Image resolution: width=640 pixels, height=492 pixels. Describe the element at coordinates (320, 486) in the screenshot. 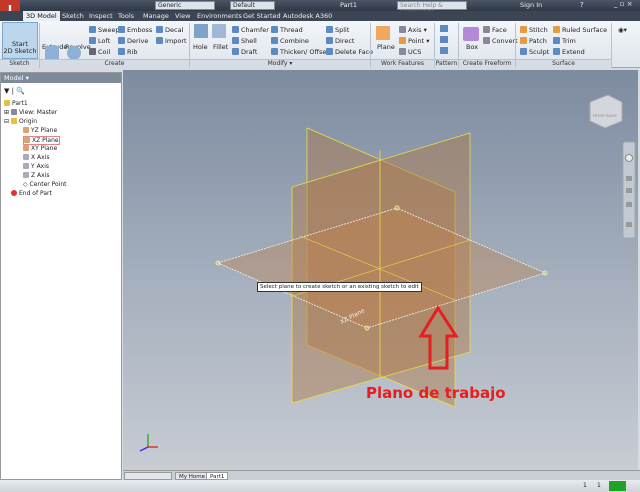

I see `status-bar: 1 1` at that location.